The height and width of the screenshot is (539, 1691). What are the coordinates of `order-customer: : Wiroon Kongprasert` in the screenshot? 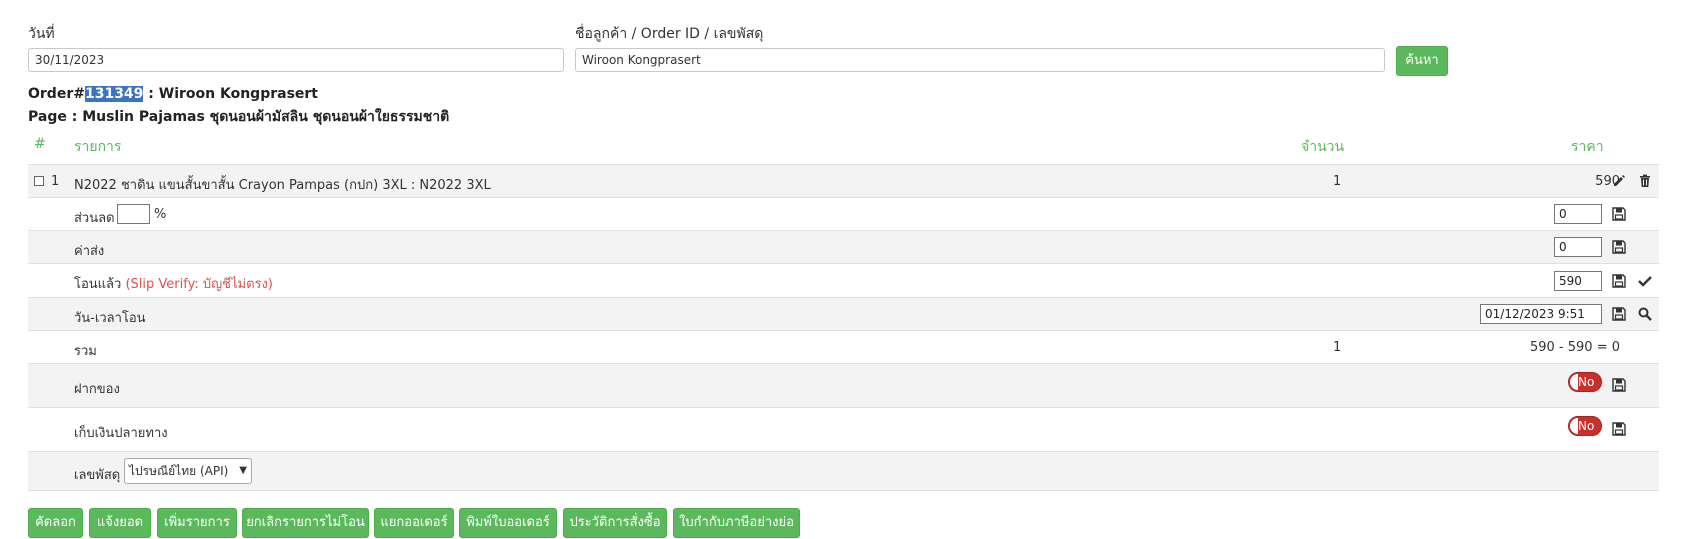 It's located at (233, 94).